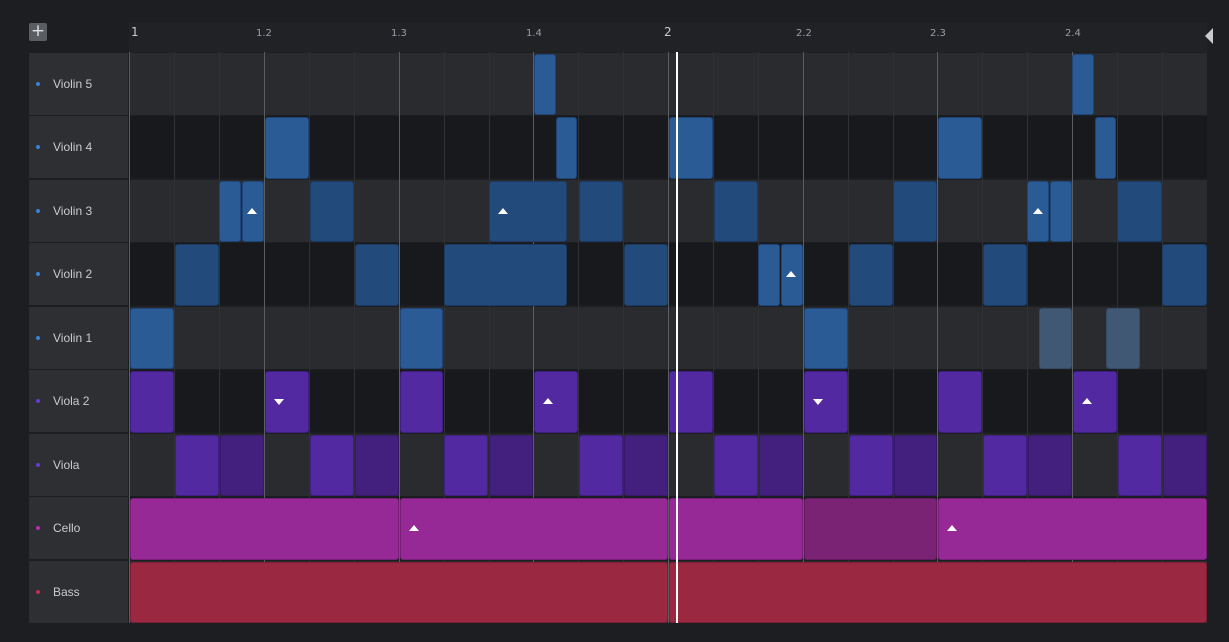  What do you see at coordinates (78, 528) in the screenshot?
I see `track-header-cello: Cello` at bounding box center [78, 528].